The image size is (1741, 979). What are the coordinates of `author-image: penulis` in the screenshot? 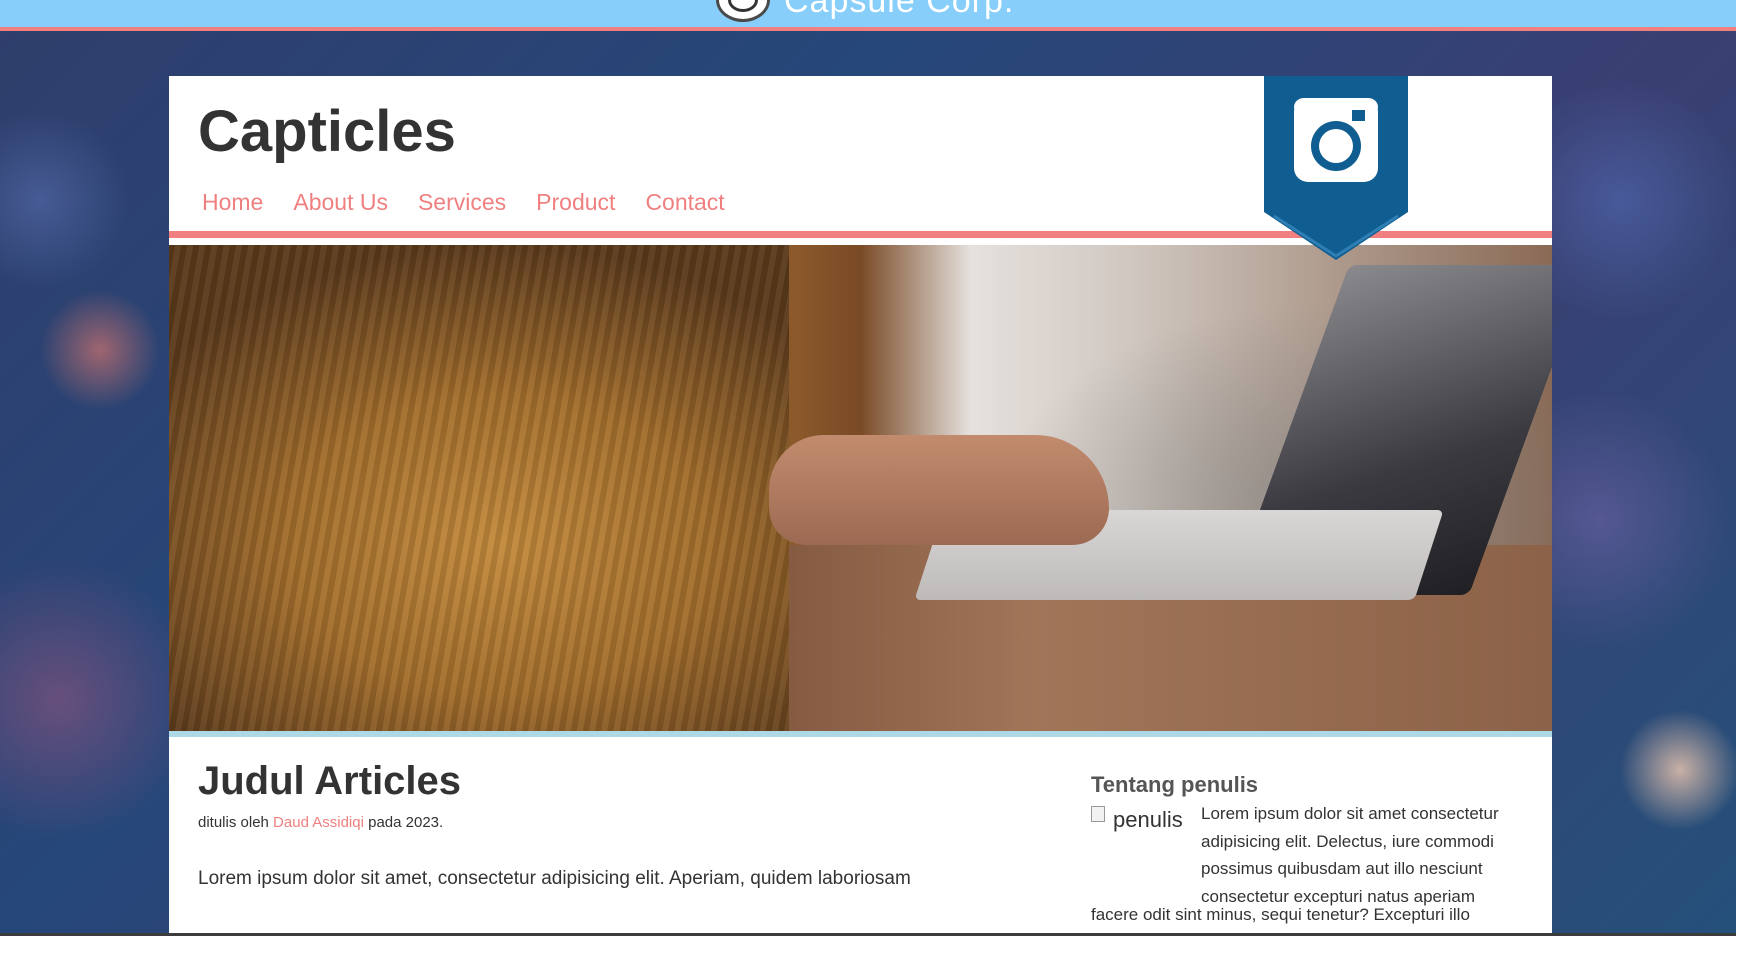 It's located at (1140, 823).